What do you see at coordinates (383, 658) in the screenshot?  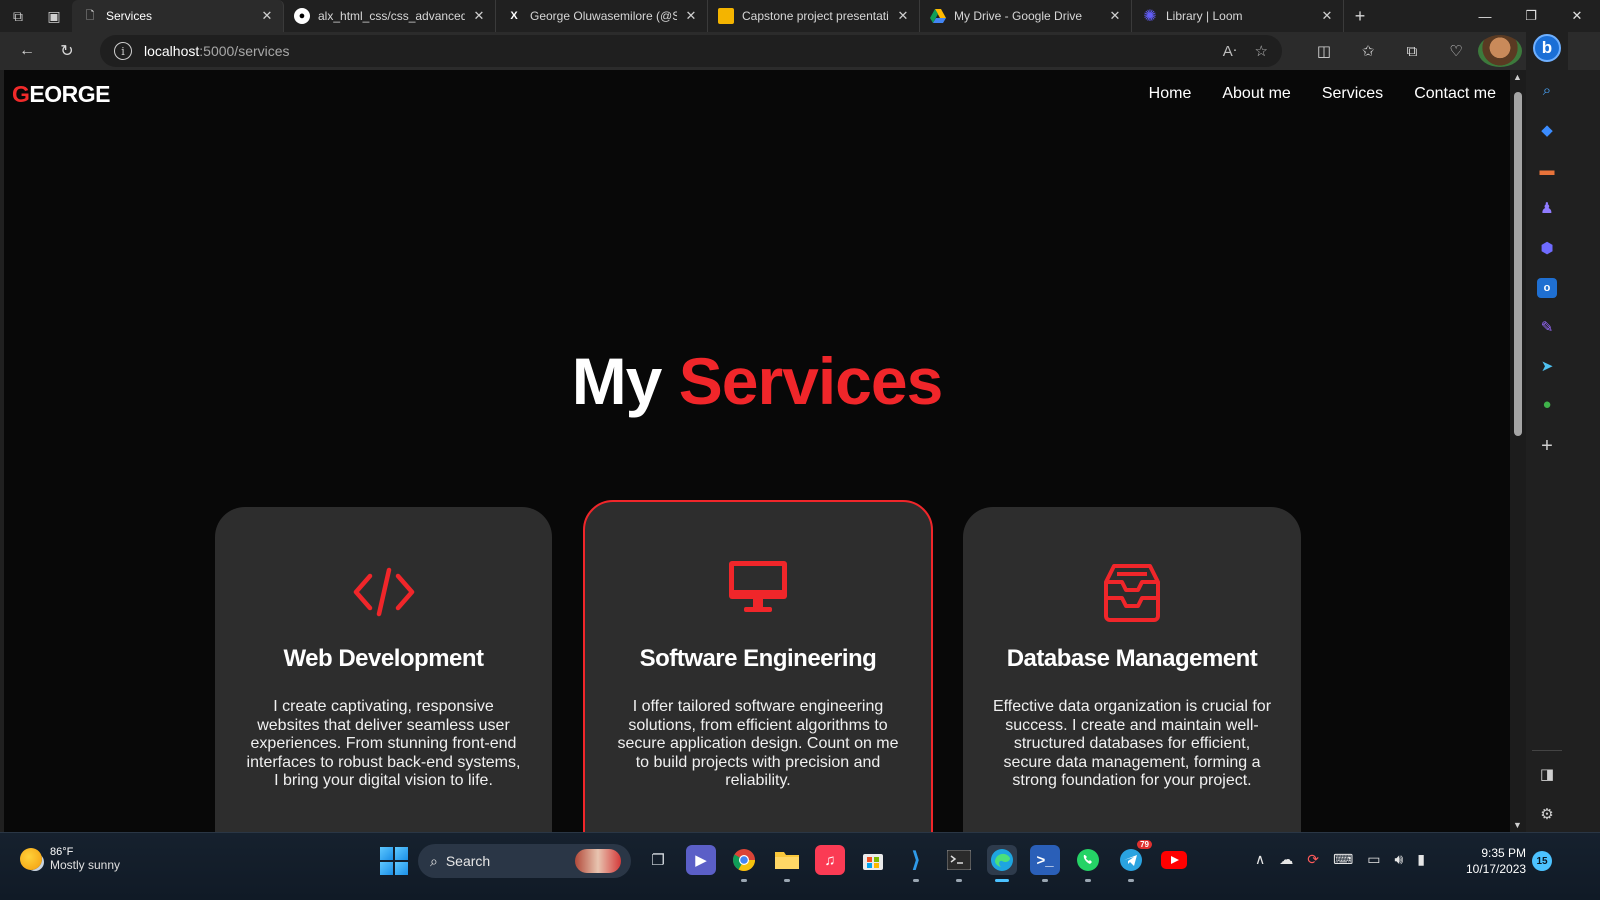 I see `card-title: Web Development` at bounding box center [383, 658].